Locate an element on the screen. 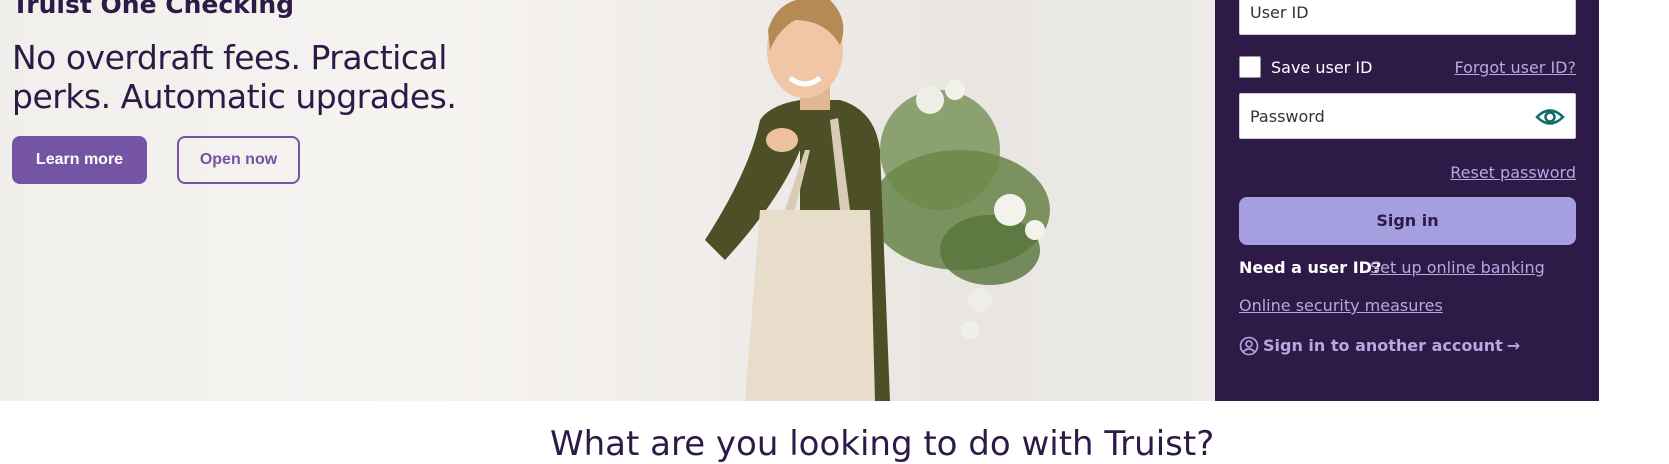  password-input: Password is located at coordinates (1407, 116).